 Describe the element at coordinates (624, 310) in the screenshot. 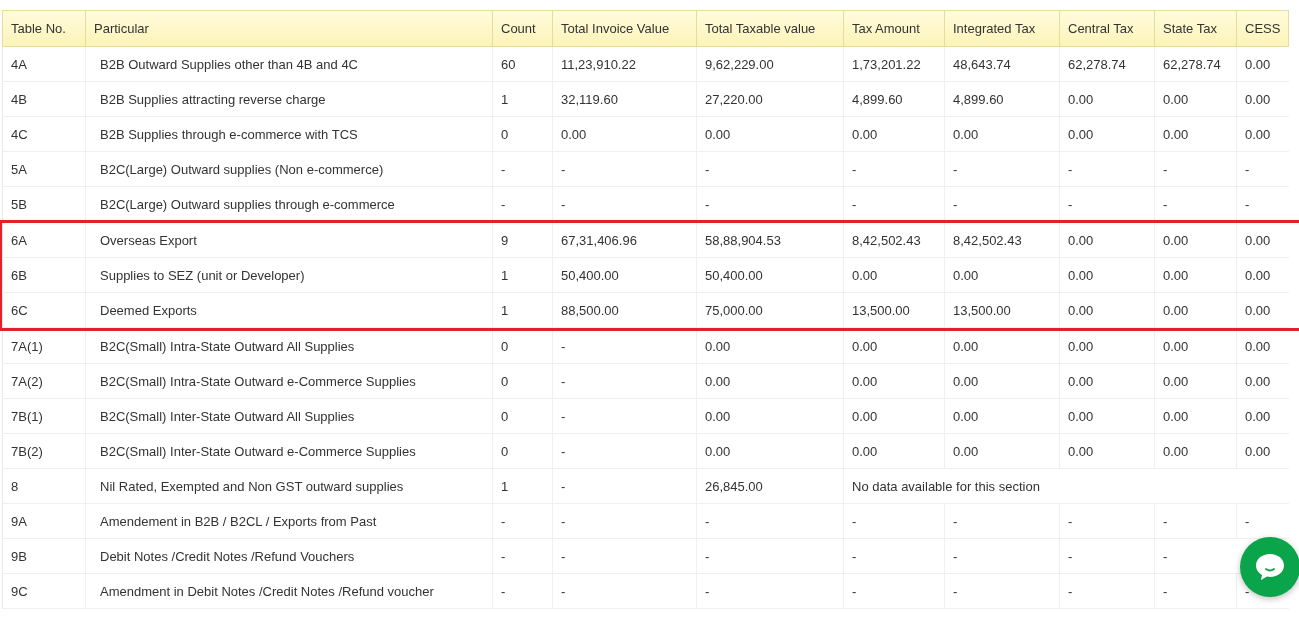

I see `table-cell: 88,500.00` at that location.